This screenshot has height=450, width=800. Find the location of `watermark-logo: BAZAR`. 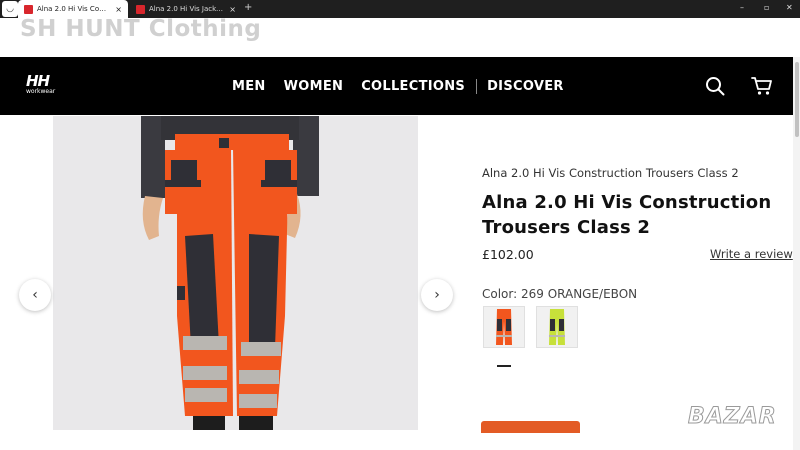

watermark-logo: BAZAR is located at coordinates (732, 417).